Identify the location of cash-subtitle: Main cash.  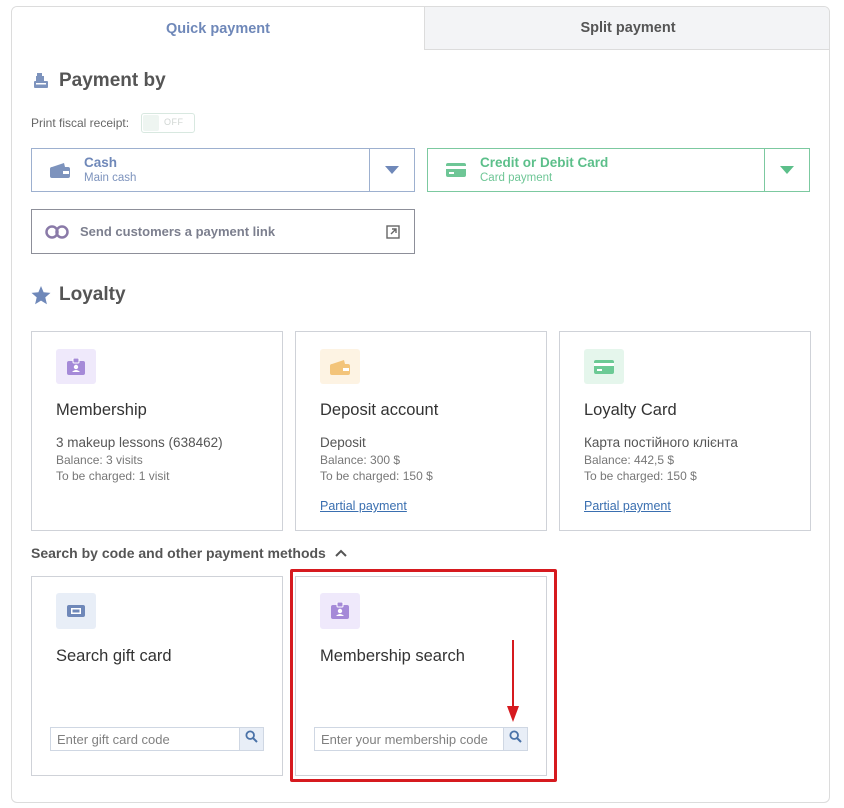
(110, 178).